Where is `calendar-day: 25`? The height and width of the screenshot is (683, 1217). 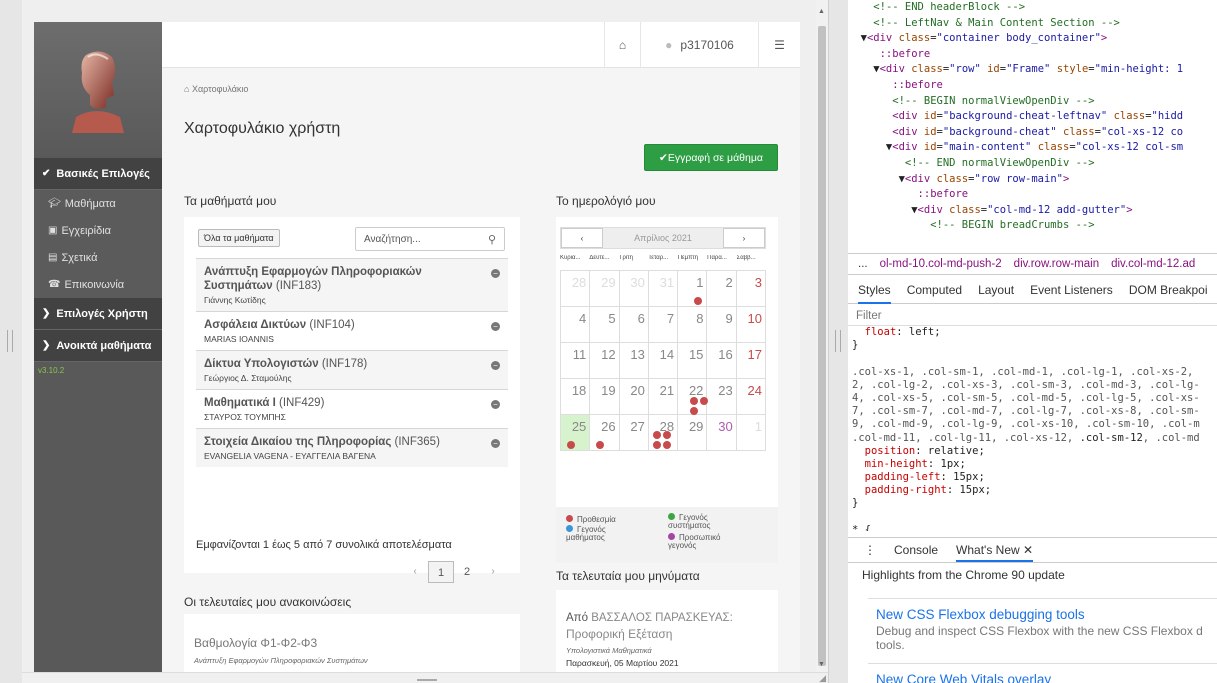 calendar-day: 25 is located at coordinates (576, 433).